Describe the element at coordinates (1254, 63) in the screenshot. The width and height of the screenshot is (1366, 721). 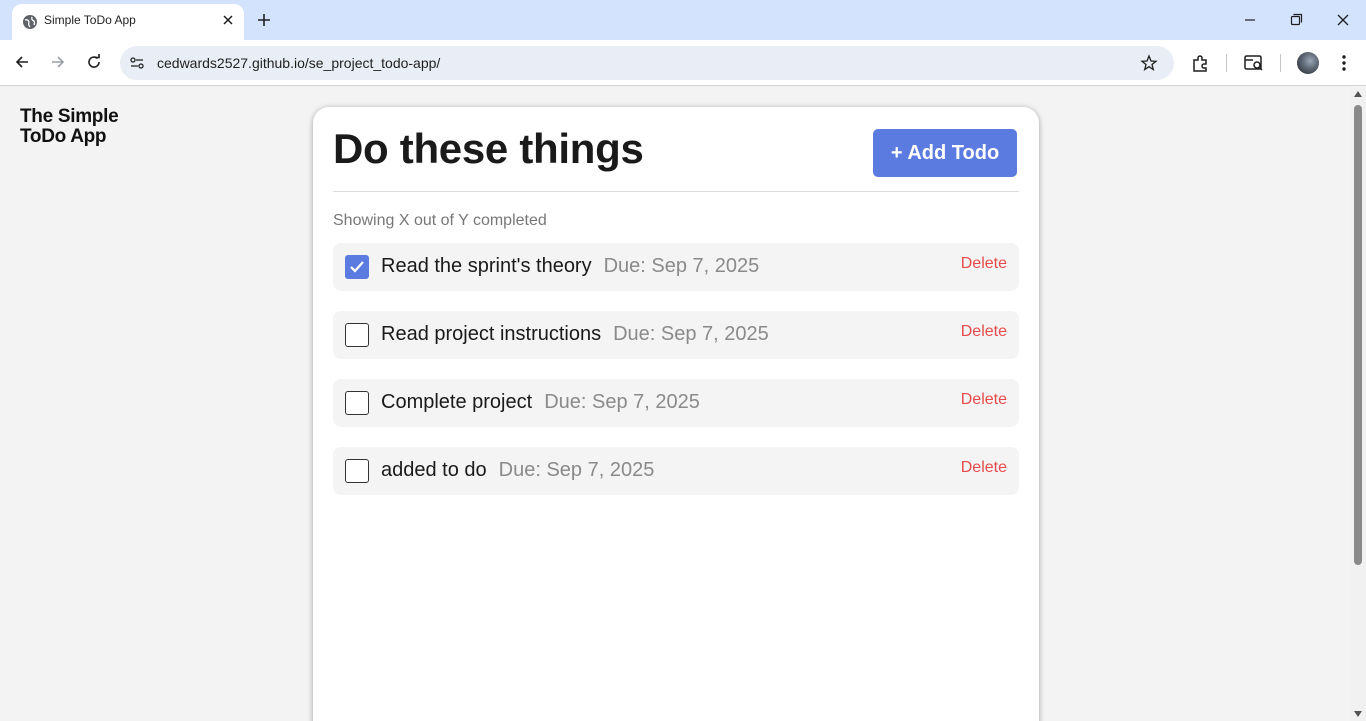
I see `tab-search-icon` at that location.